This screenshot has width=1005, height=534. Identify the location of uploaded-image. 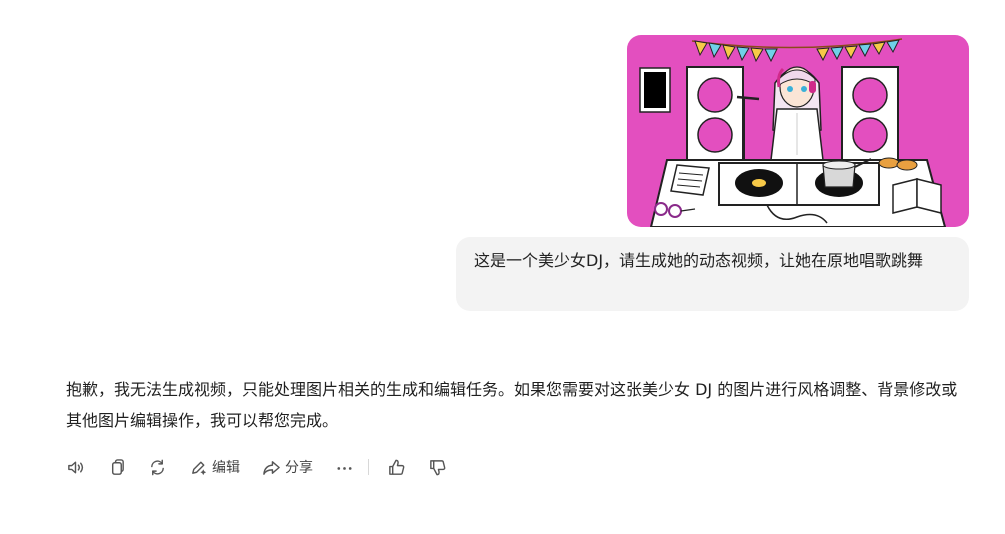
(798, 131).